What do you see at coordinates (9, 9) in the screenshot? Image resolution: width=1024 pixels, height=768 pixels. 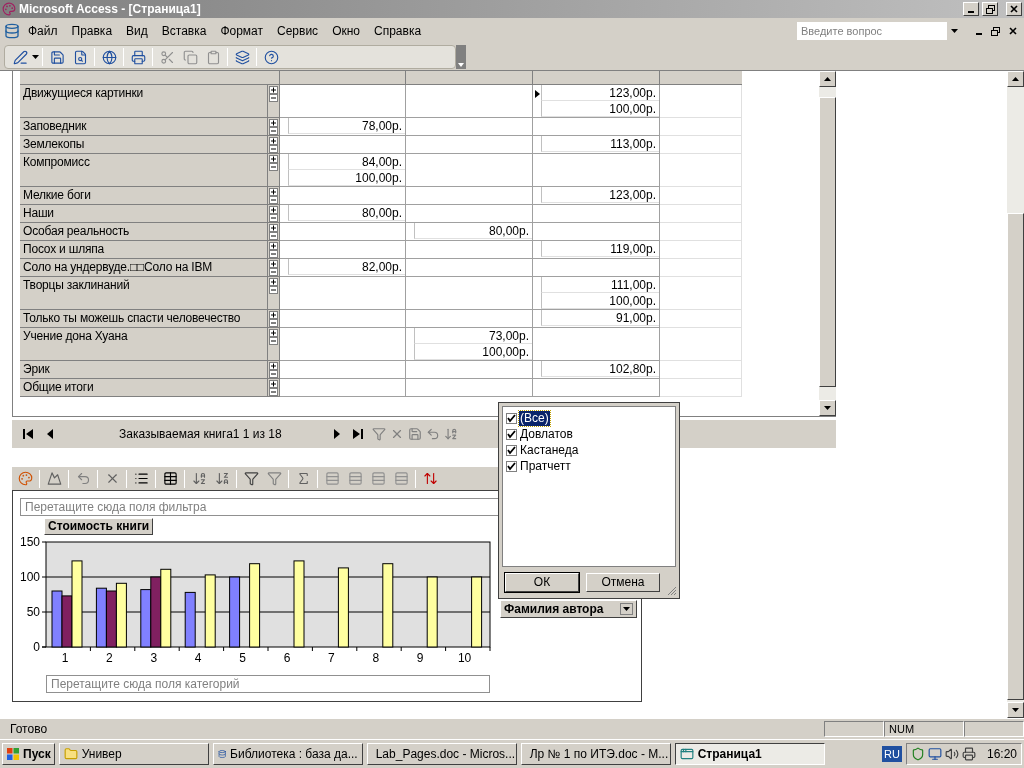 I see `app-icon` at bounding box center [9, 9].